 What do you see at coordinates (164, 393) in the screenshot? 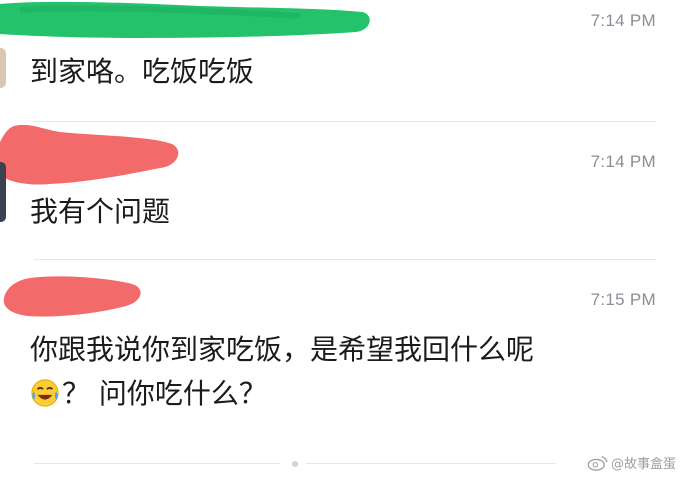
I see `message-3-line-2-text: ？ 问你吃什么？` at bounding box center [164, 393].